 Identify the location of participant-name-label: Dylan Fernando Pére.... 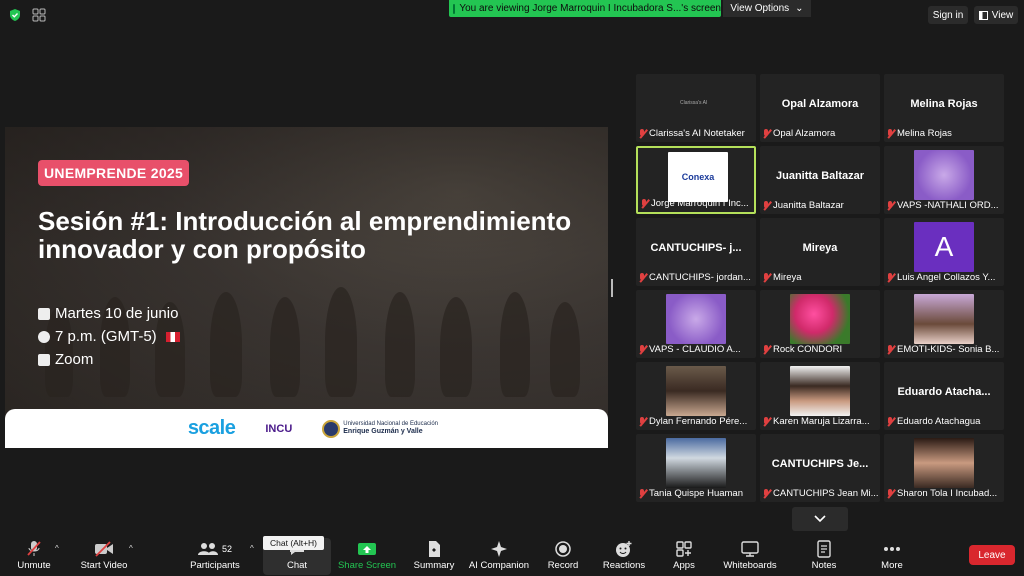
(696, 421).